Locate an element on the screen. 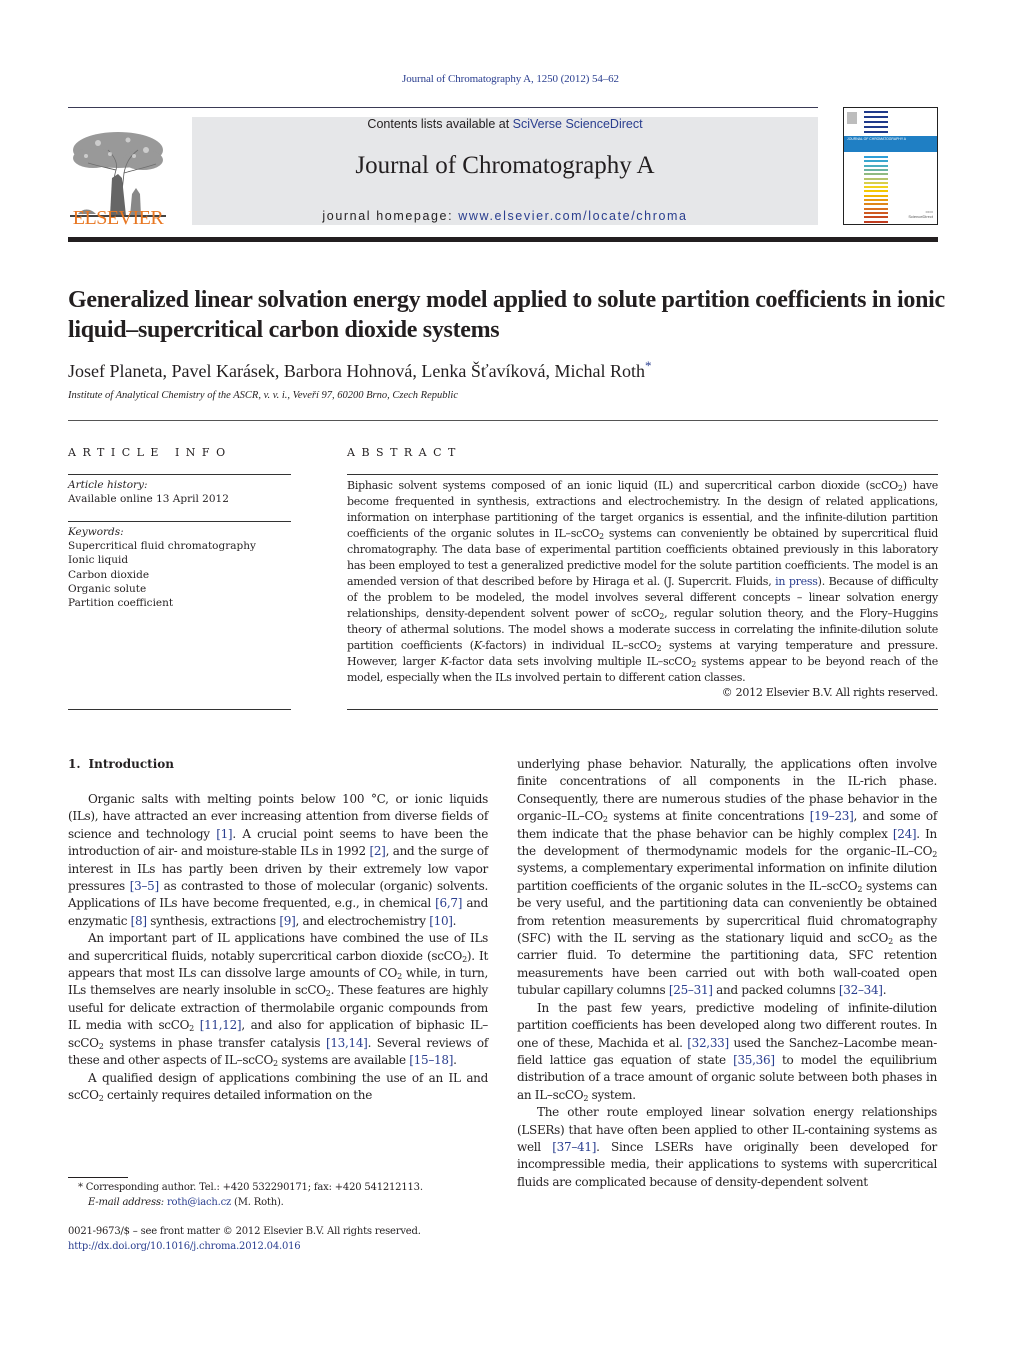 The height and width of the screenshot is (1351, 1021). reference-link: [10] is located at coordinates (441, 921).